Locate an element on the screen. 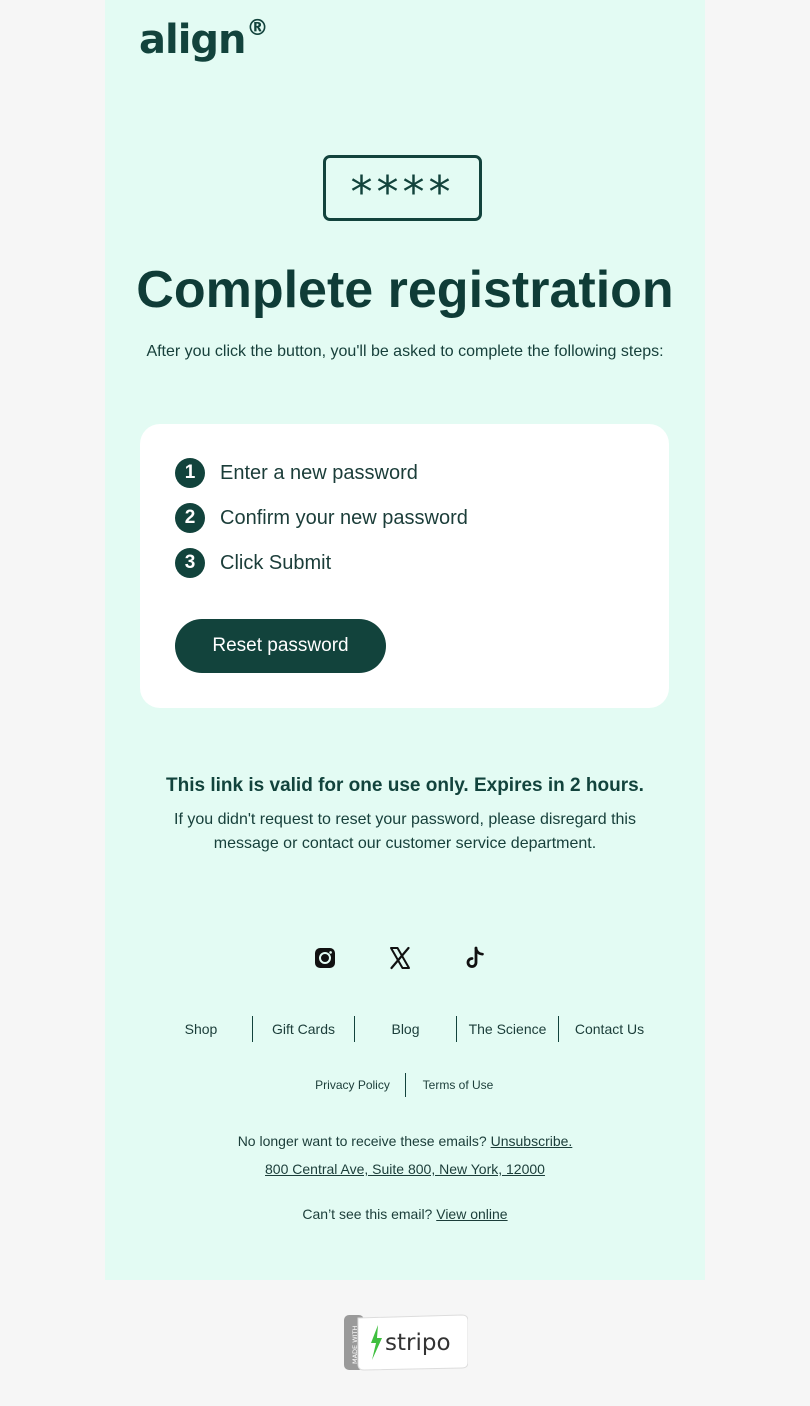 This screenshot has width=810, height=1406. x-icon is located at coordinates (400, 958).